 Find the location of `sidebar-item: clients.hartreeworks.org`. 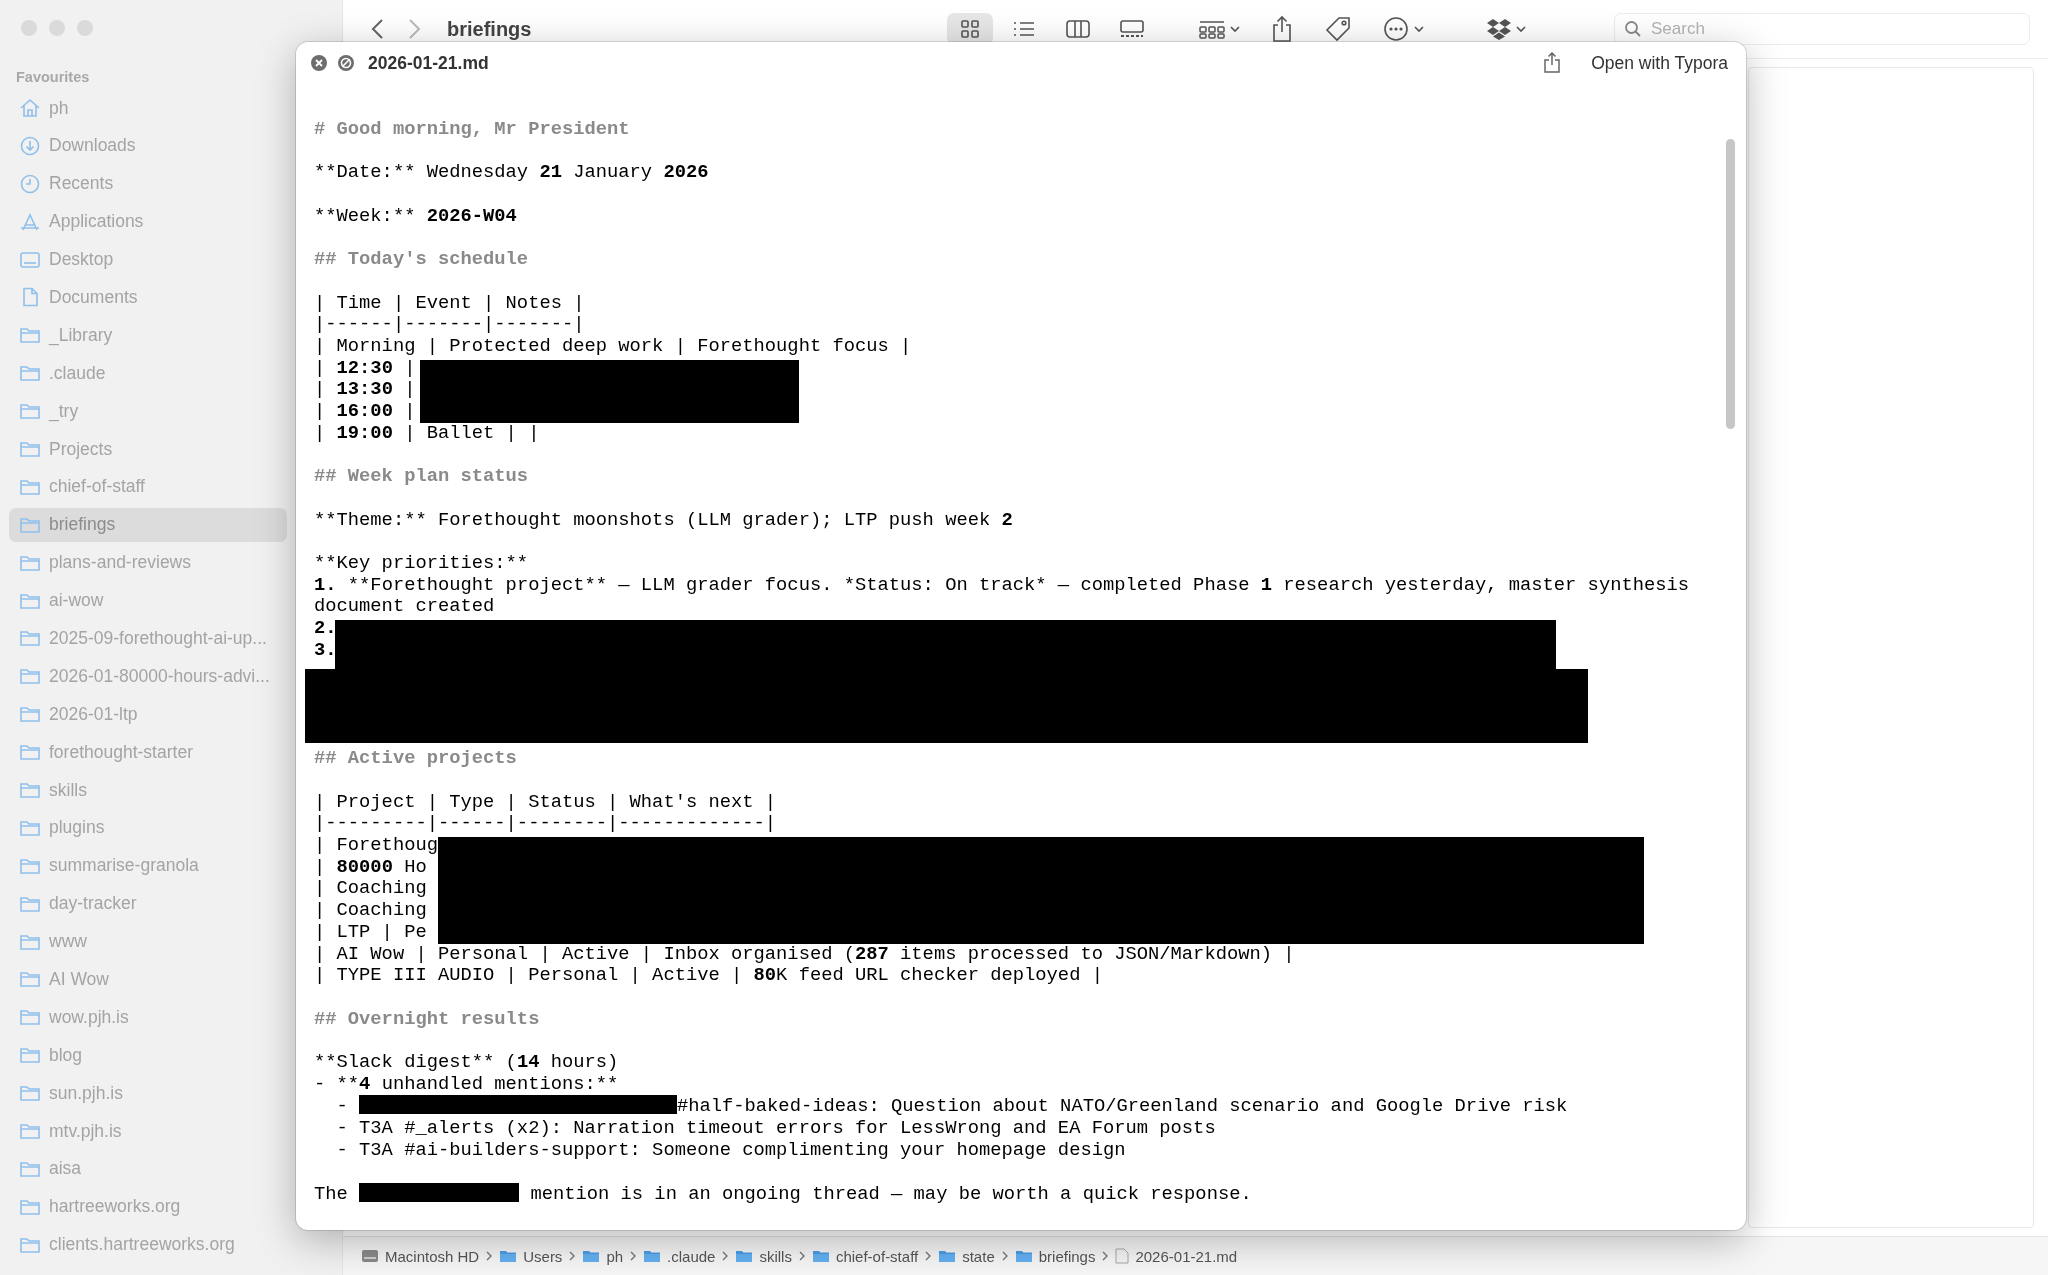

sidebar-item: clients.hartreeworks.org is located at coordinates (148, 1244).